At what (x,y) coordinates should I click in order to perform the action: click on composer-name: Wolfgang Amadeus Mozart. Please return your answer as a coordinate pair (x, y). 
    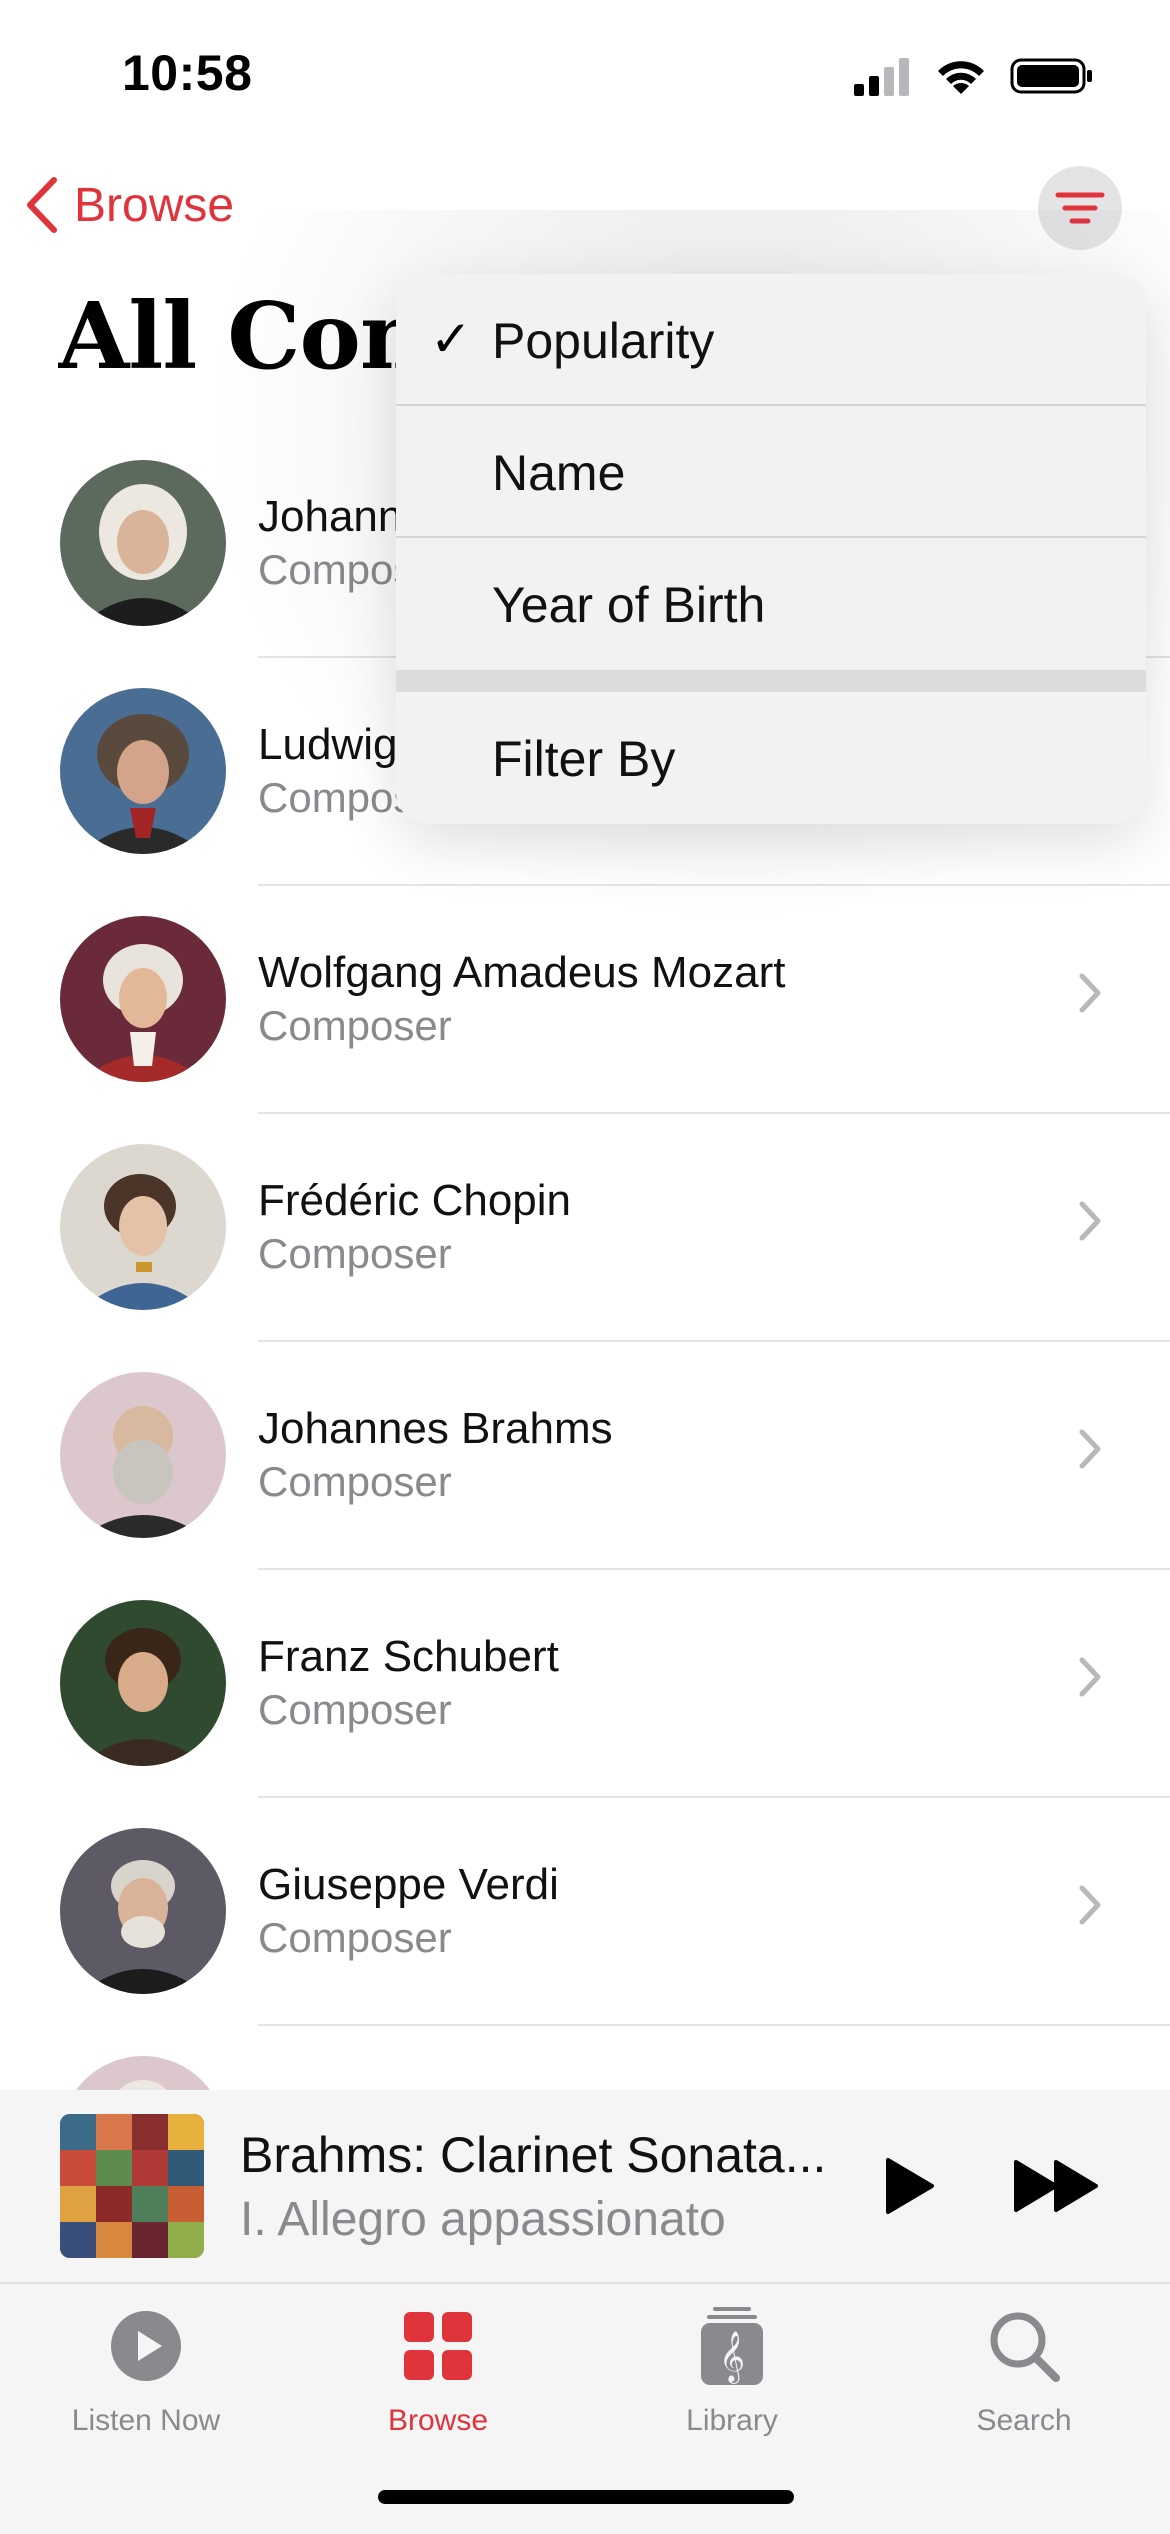
    Looking at the image, I should click on (522, 972).